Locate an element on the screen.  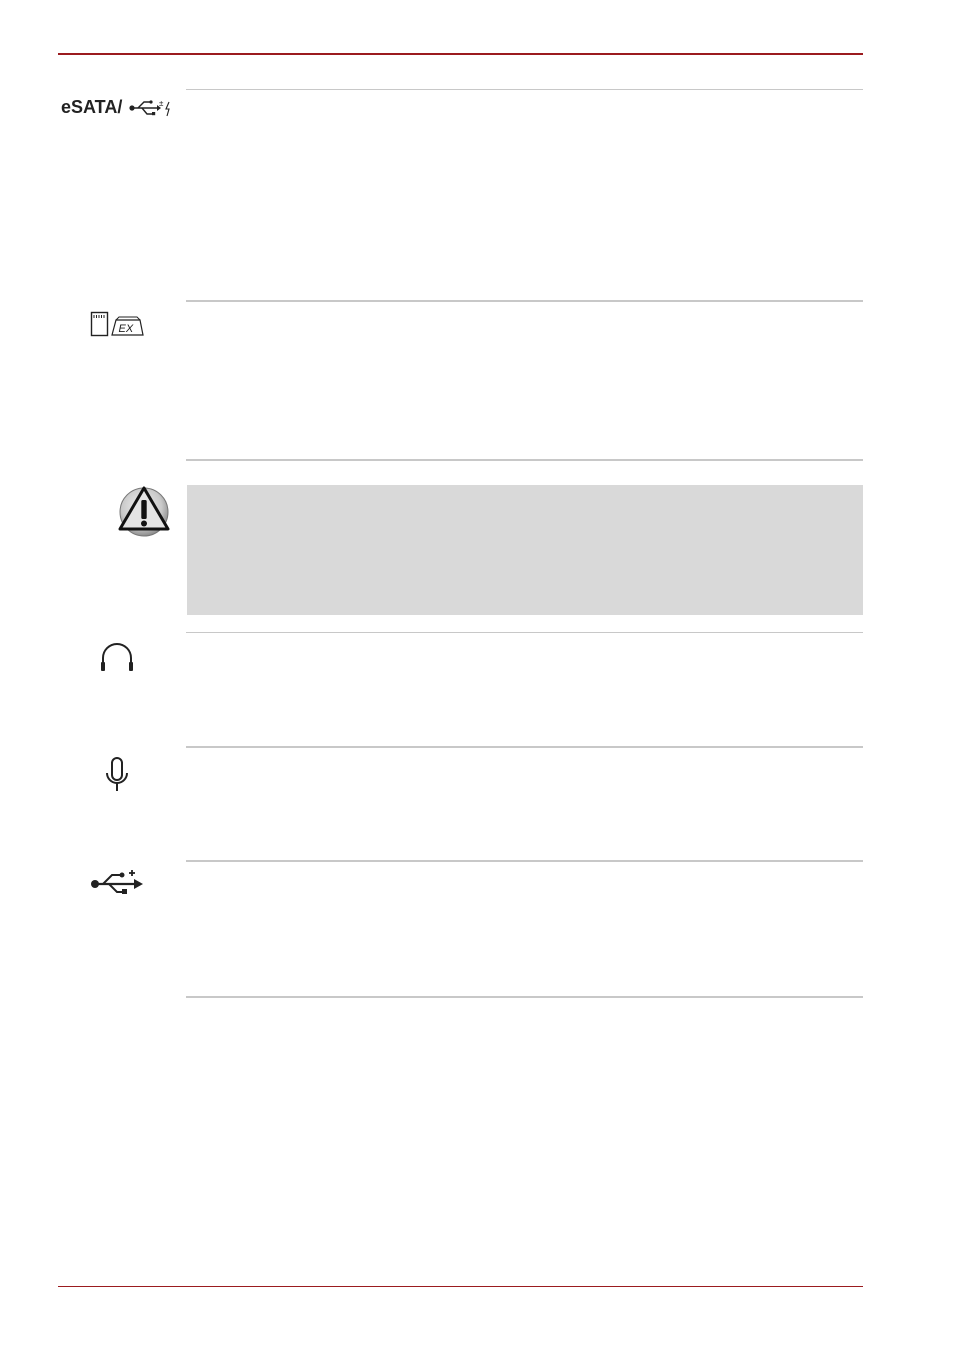
bridge-media-icon-text: EX is located at coordinates (126, 329).